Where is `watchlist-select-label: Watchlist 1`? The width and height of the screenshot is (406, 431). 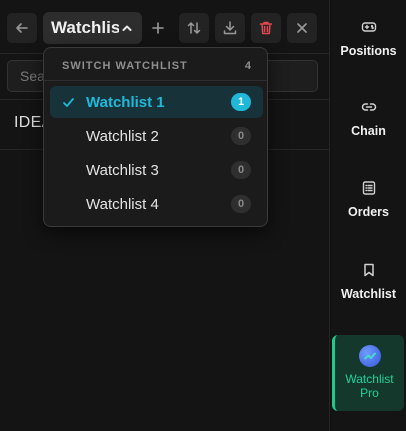 watchlist-select-label: Watchlist 1 is located at coordinates (85, 27).